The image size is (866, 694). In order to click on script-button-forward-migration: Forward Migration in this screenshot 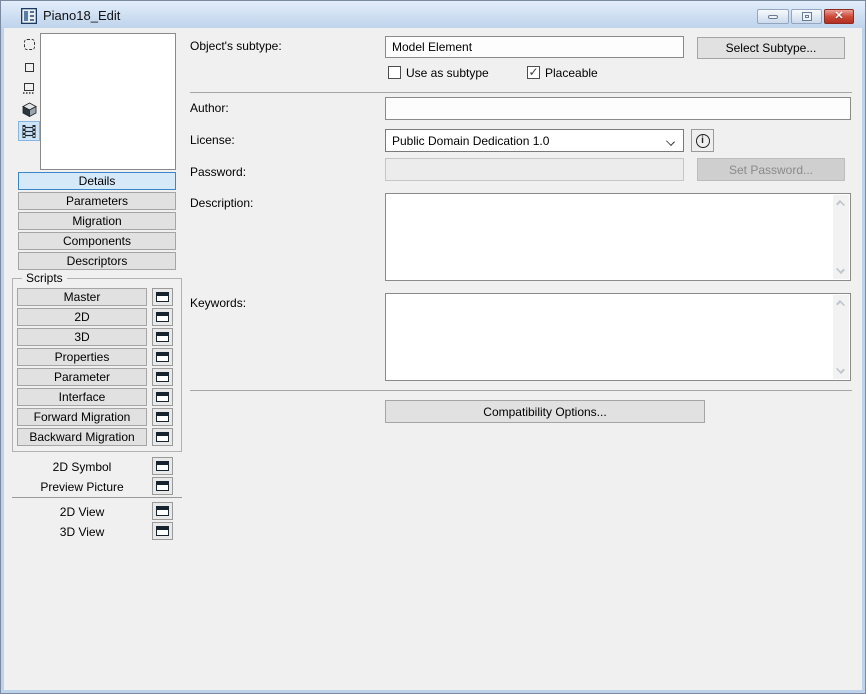, I will do `click(82, 417)`.